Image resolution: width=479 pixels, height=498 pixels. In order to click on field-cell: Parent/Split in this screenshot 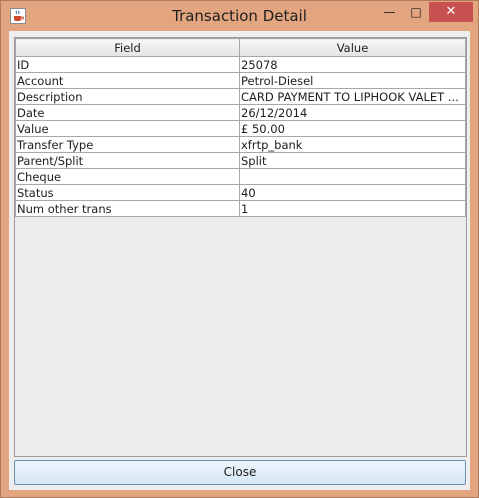, I will do `click(127, 160)`.